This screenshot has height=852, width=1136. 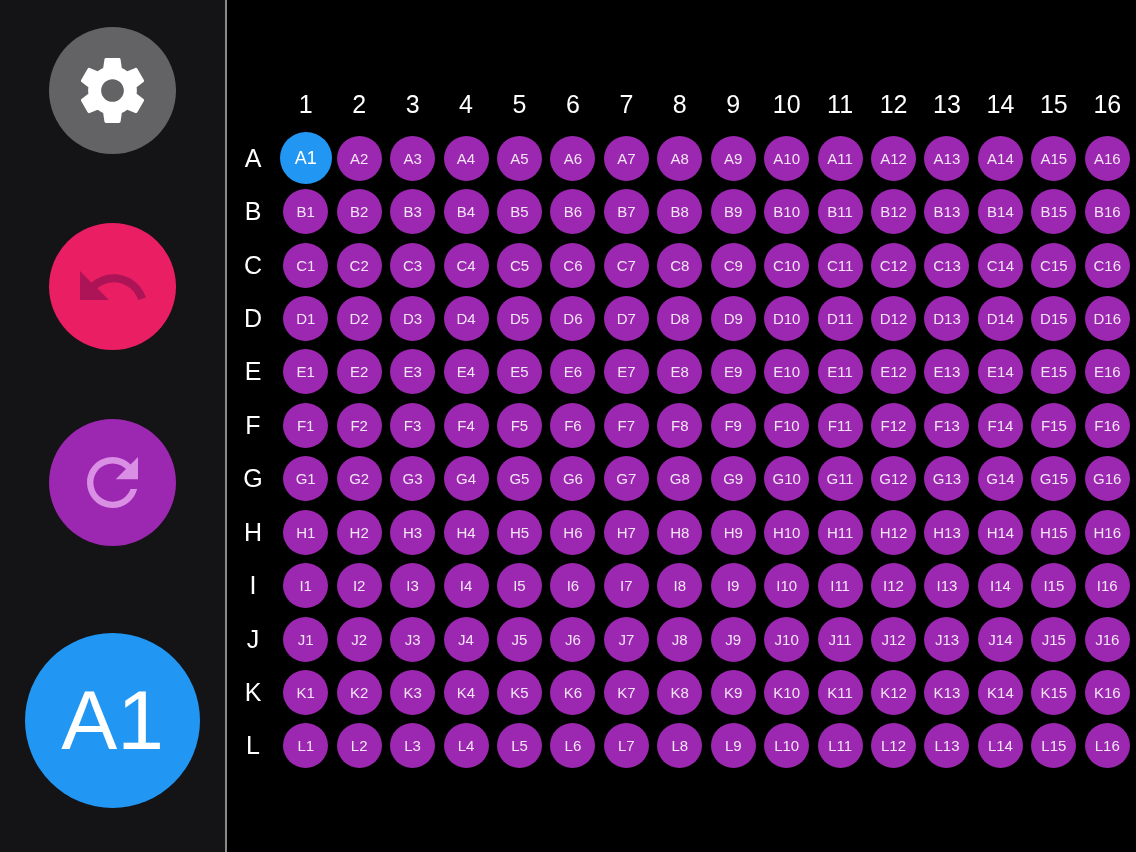 What do you see at coordinates (359, 158) in the screenshot?
I see `well-button: A2` at bounding box center [359, 158].